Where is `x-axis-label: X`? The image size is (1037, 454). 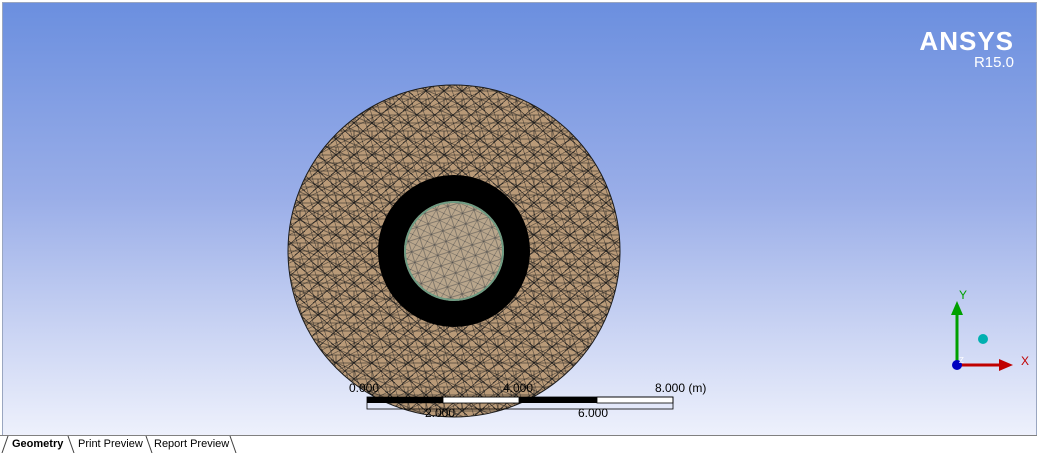 x-axis-label: X is located at coordinates (1025, 361).